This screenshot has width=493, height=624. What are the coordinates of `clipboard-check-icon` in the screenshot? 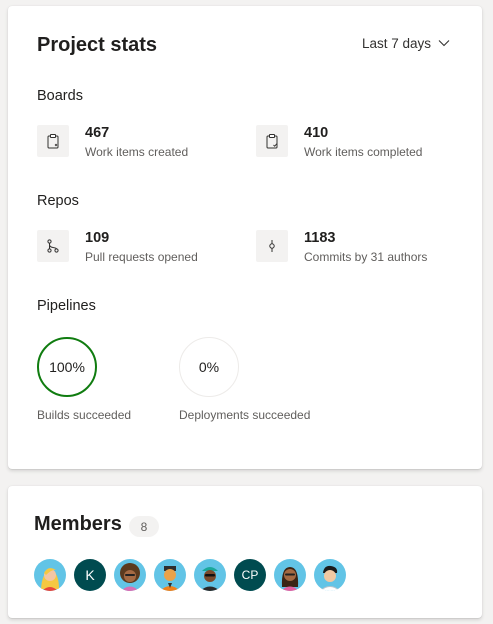 It's located at (272, 141).